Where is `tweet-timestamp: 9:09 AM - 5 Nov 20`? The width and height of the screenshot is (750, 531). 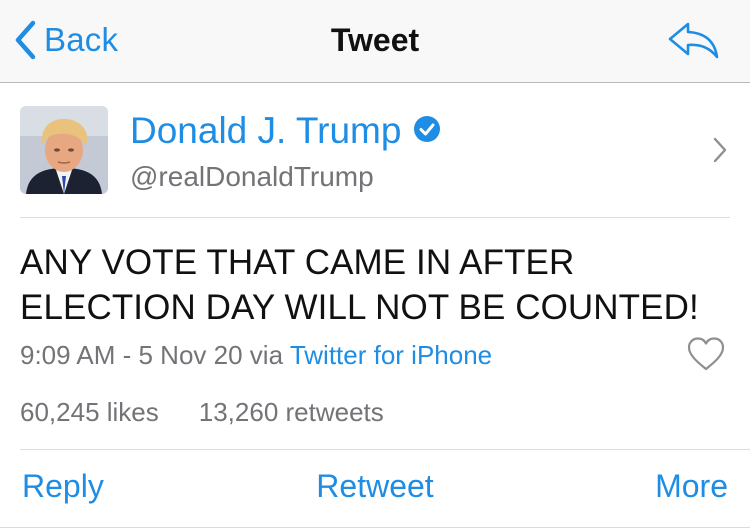 tweet-timestamp: 9:09 AM - 5 Nov 20 is located at coordinates (131, 355).